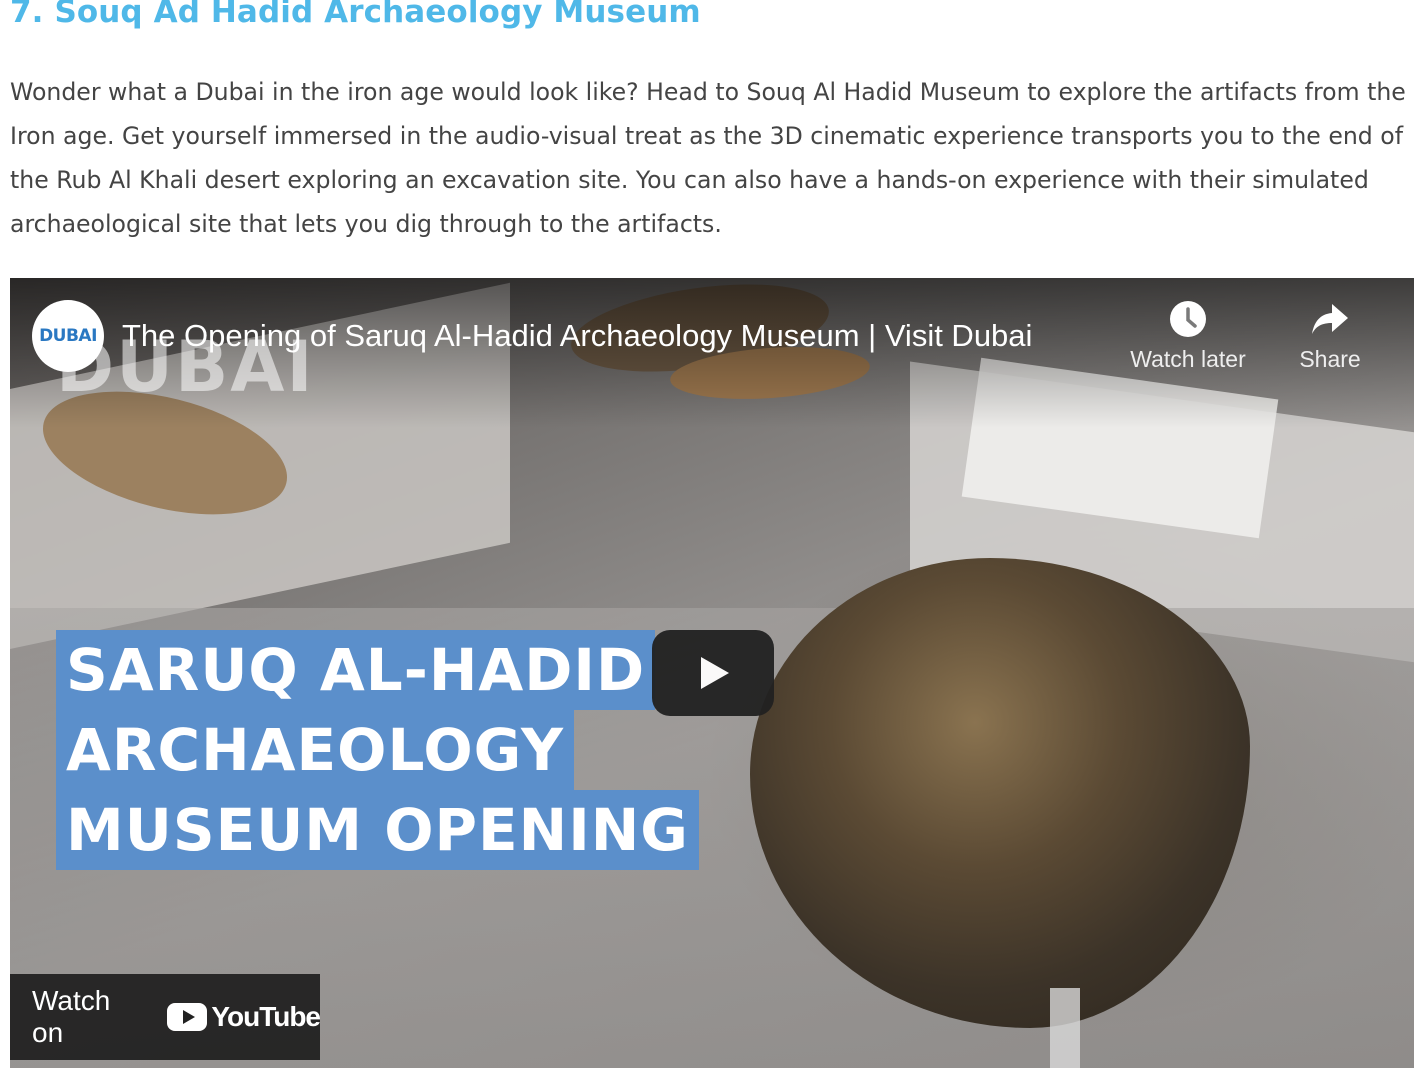 Image resolution: width=1420 pixels, height=1072 pixels. What do you see at coordinates (377, 830) in the screenshot?
I see `overlay-line-3: MUSEUM OPENING` at bounding box center [377, 830].